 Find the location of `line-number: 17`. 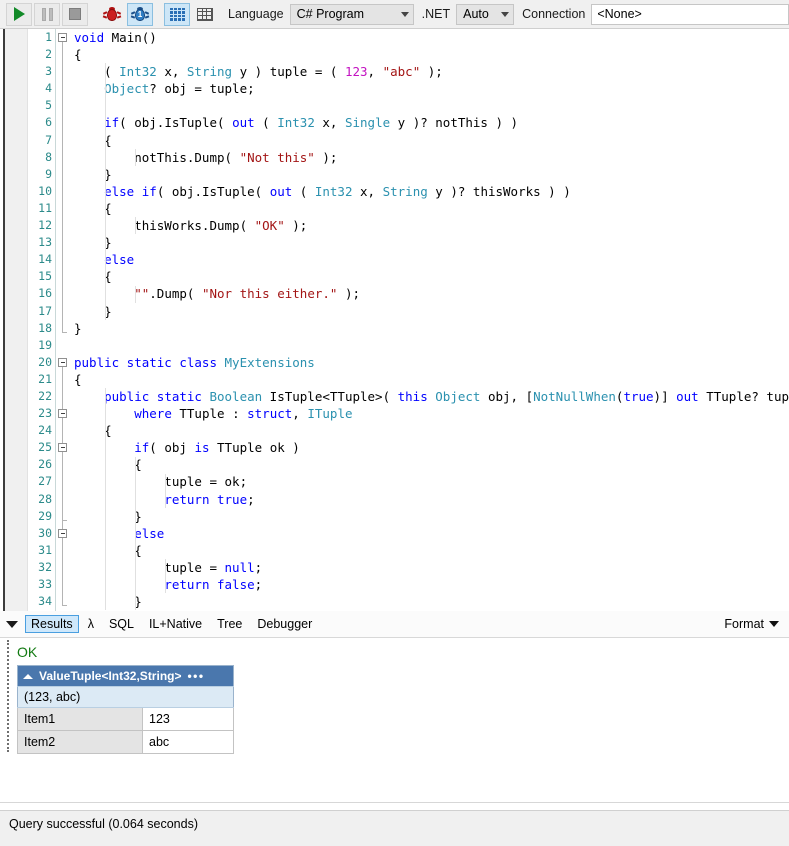

line-number: 17 is located at coordinates (45, 310).